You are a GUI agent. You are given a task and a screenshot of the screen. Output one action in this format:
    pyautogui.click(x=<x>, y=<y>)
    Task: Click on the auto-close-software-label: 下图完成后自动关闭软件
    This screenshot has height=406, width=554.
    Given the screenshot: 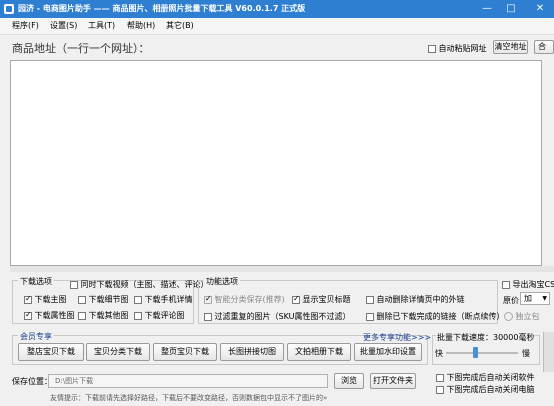 What is the action you would take?
    pyautogui.click(x=490, y=377)
    